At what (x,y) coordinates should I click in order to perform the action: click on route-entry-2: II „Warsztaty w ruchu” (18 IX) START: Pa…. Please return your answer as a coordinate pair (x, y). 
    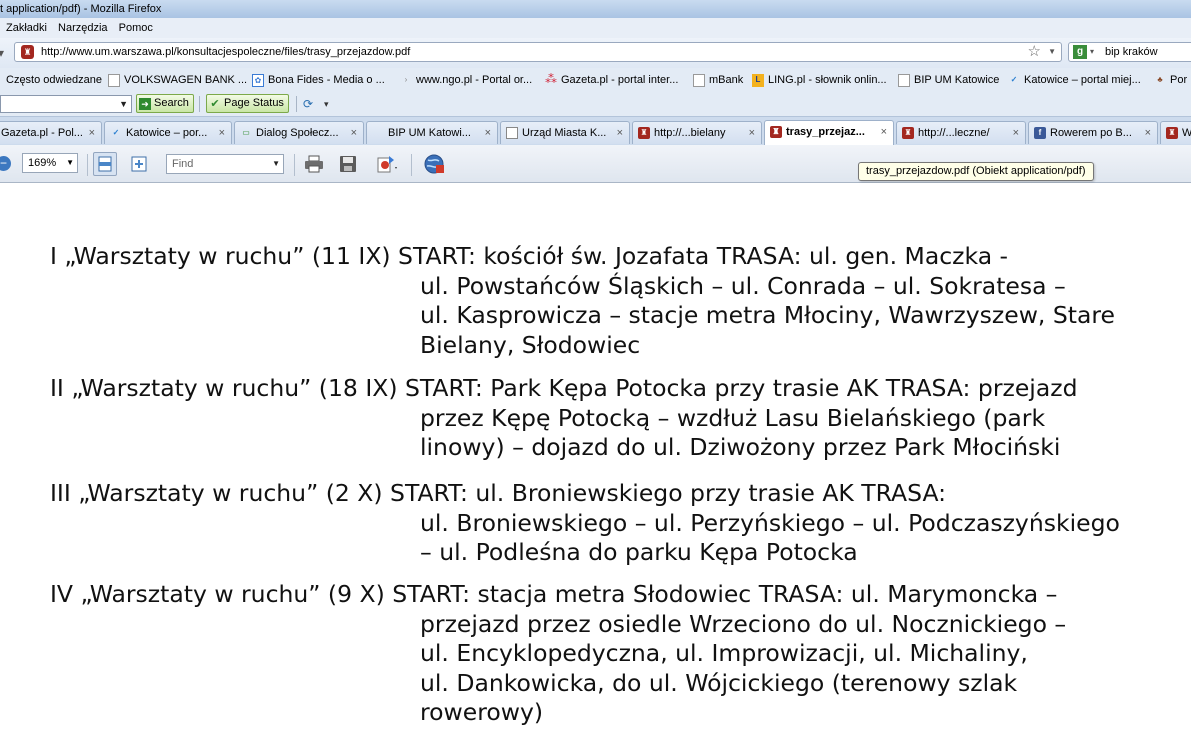
    Looking at the image, I should click on (563, 418).